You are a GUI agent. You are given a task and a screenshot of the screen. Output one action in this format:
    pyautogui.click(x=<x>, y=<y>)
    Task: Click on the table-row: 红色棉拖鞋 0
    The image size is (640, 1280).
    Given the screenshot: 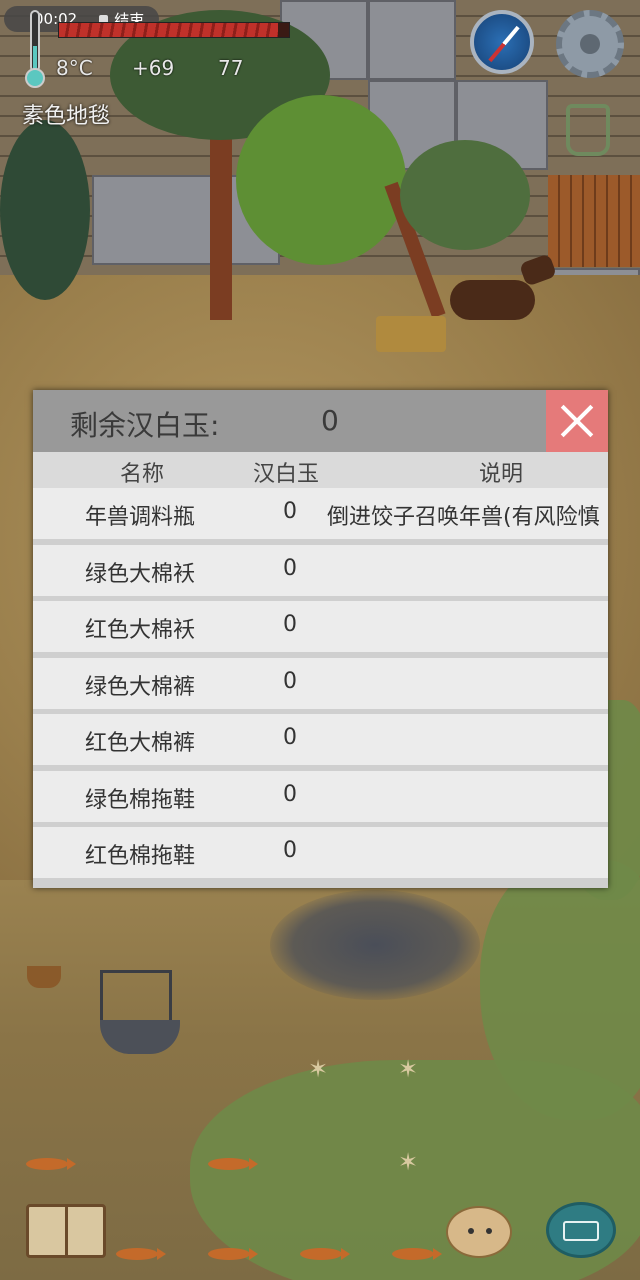 What is the action you would take?
    pyautogui.click(x=320, y=852)
    